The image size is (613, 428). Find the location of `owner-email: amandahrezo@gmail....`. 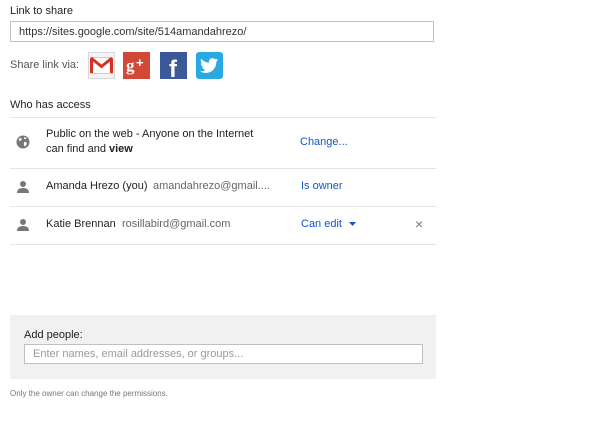

owner-email: amandahrezo@gmail.... is located at coordinates (211, 186).